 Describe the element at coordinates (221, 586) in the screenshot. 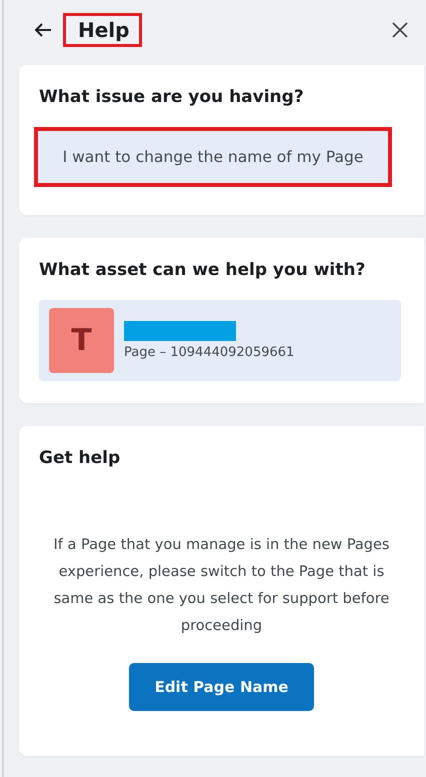

I see `help-message: If a Page that you manage is in the new Pages experience, please switch to the Page that is same as the one you select for support before proceeding` at that location.